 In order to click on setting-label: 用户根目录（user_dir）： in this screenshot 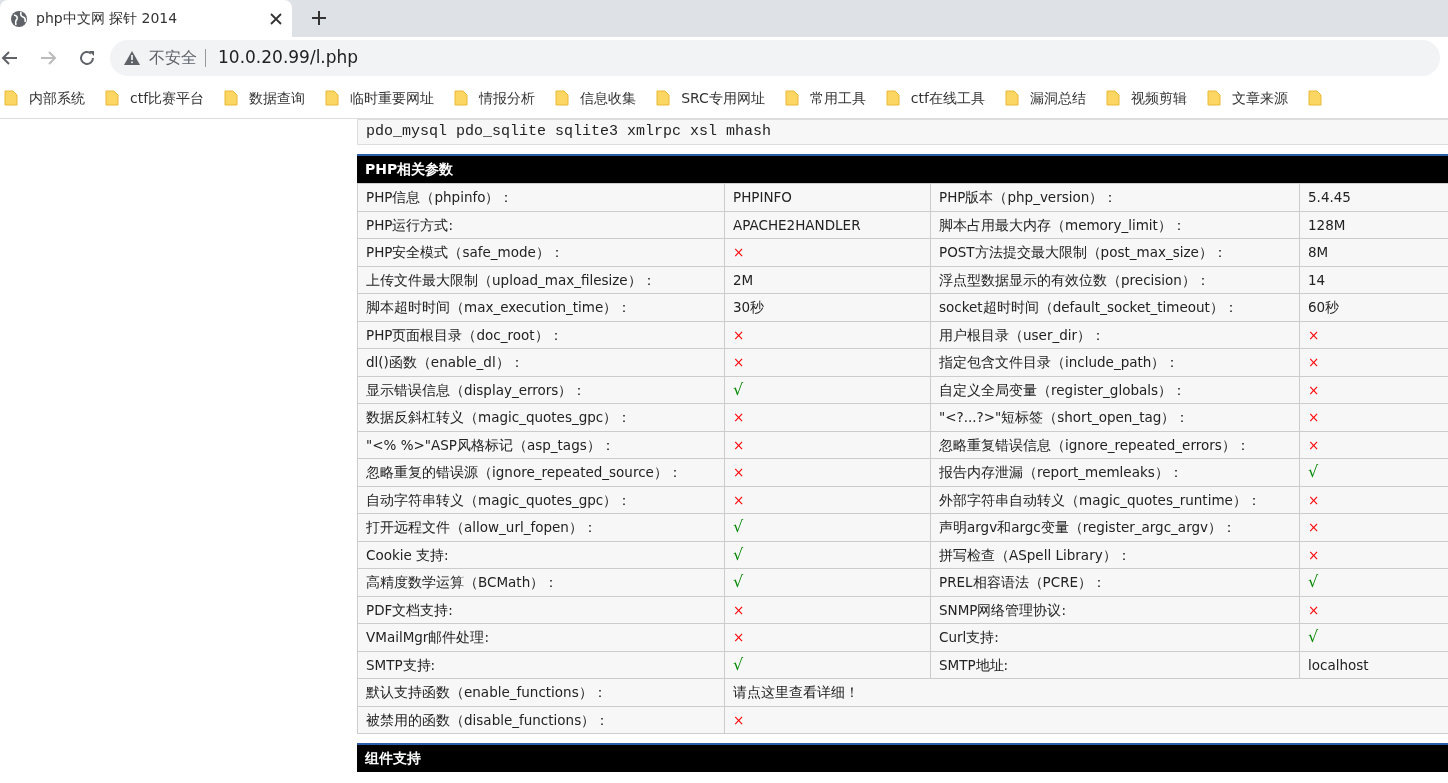, I will do `click(1022, 334)`.